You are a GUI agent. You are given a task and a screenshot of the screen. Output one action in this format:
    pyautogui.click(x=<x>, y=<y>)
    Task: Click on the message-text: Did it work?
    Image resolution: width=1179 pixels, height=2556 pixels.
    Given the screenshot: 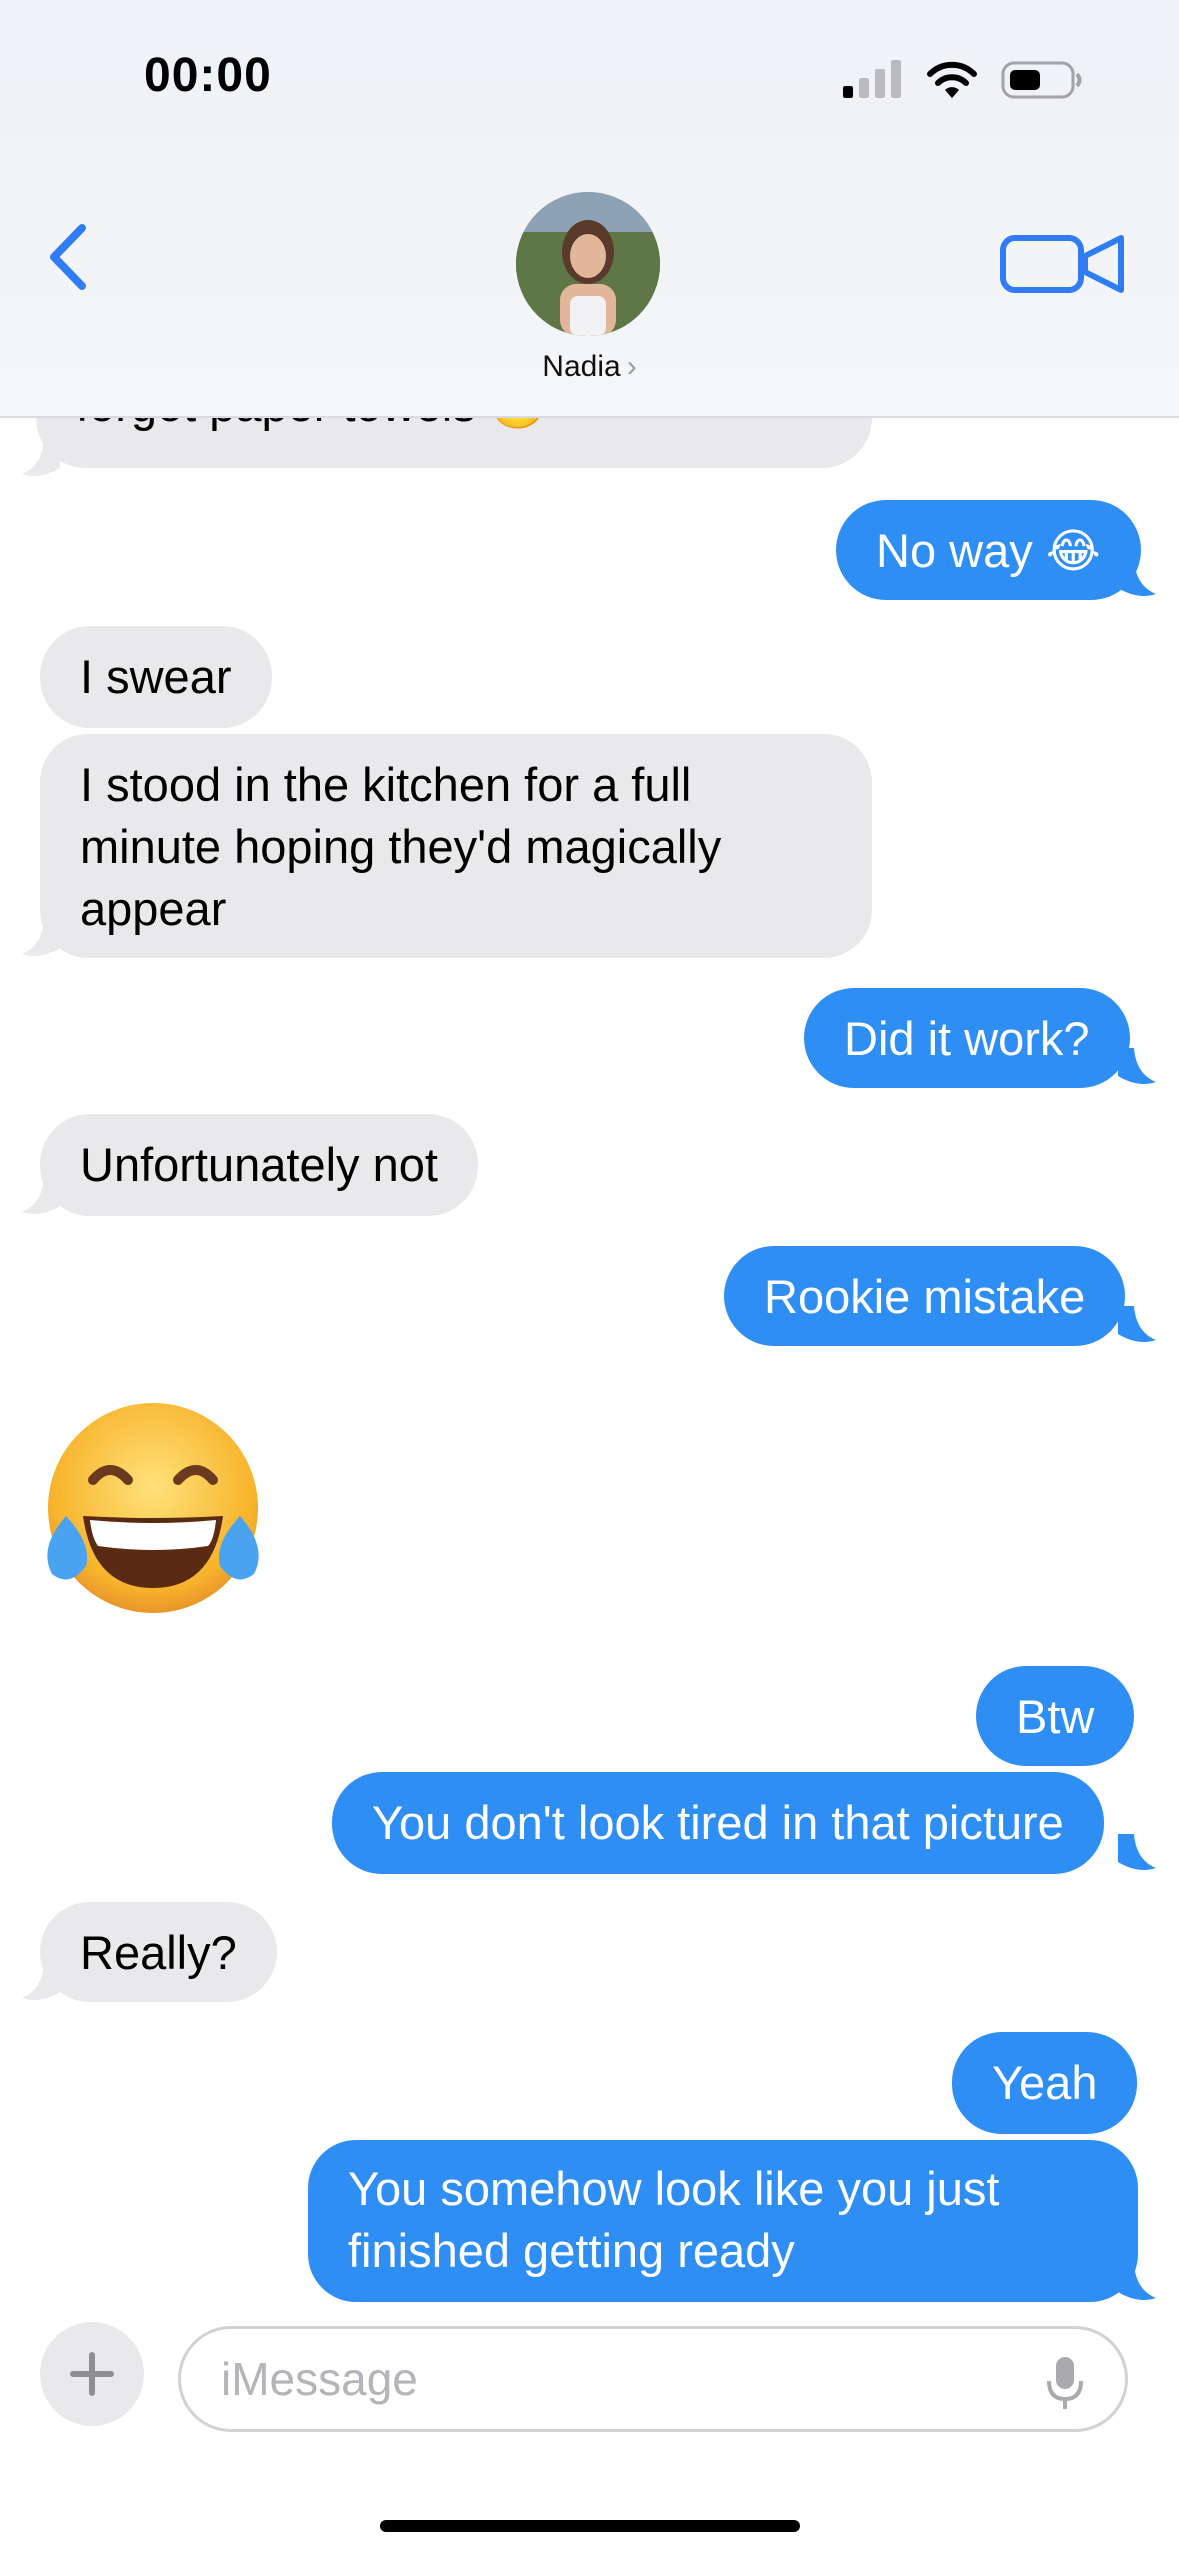 What is the action you would take?
    pyautogui.click(x=967, y=1038)
    